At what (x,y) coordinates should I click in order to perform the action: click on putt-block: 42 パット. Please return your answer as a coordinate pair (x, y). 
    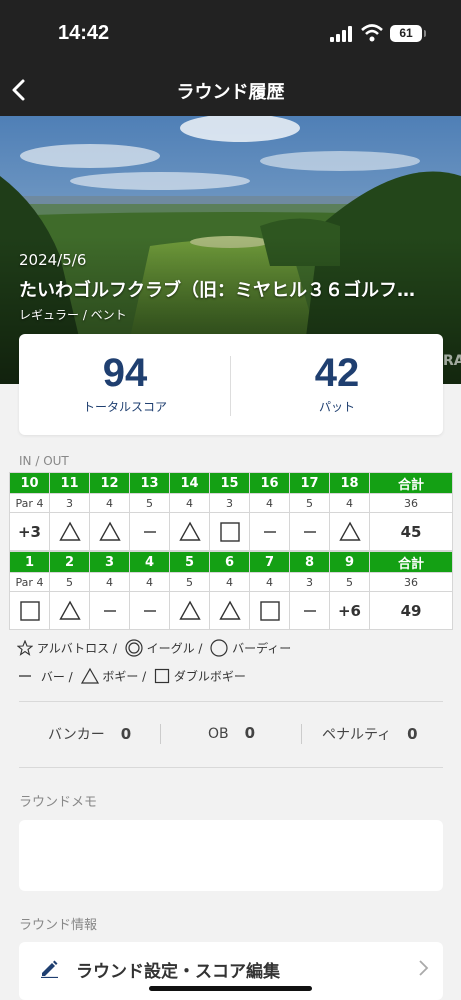
    Looking at the image, I should click on (337, 384).